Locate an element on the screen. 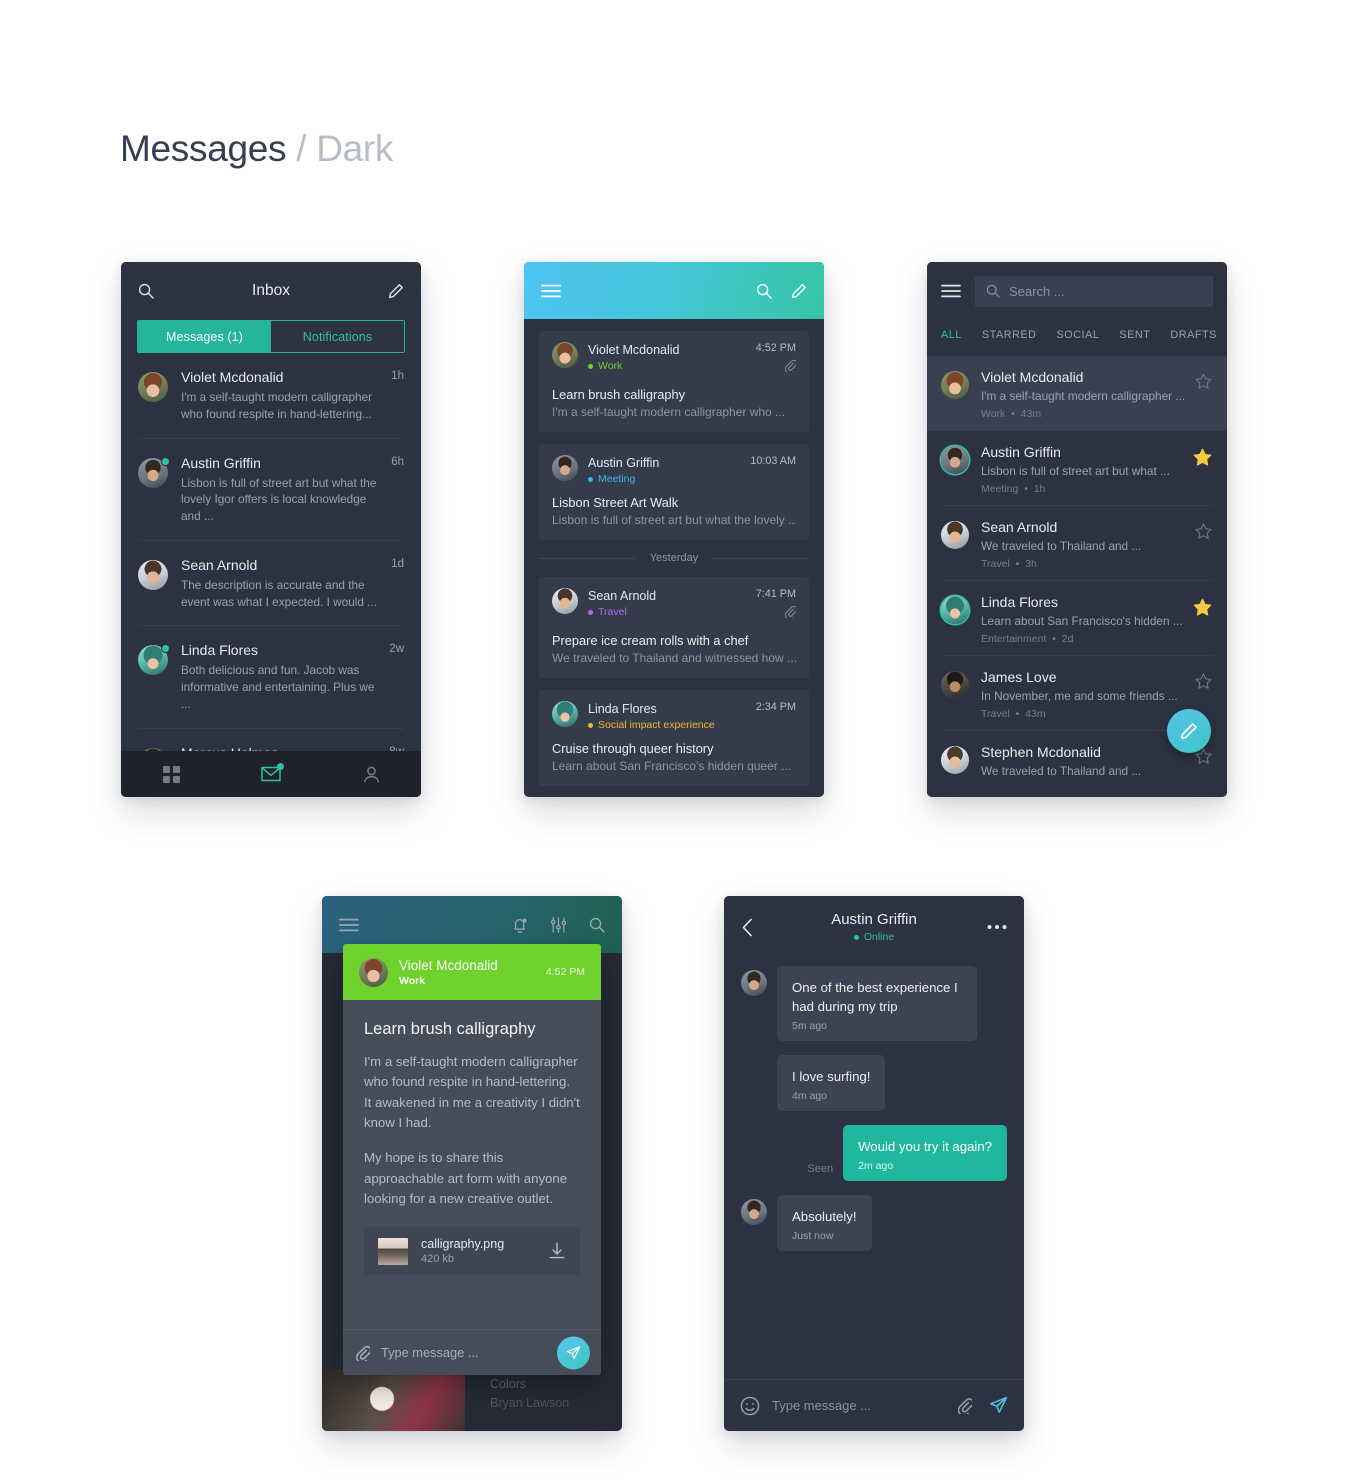 The image size is (1350, 1481). compose-fab is located at coordinates (1189, 731).